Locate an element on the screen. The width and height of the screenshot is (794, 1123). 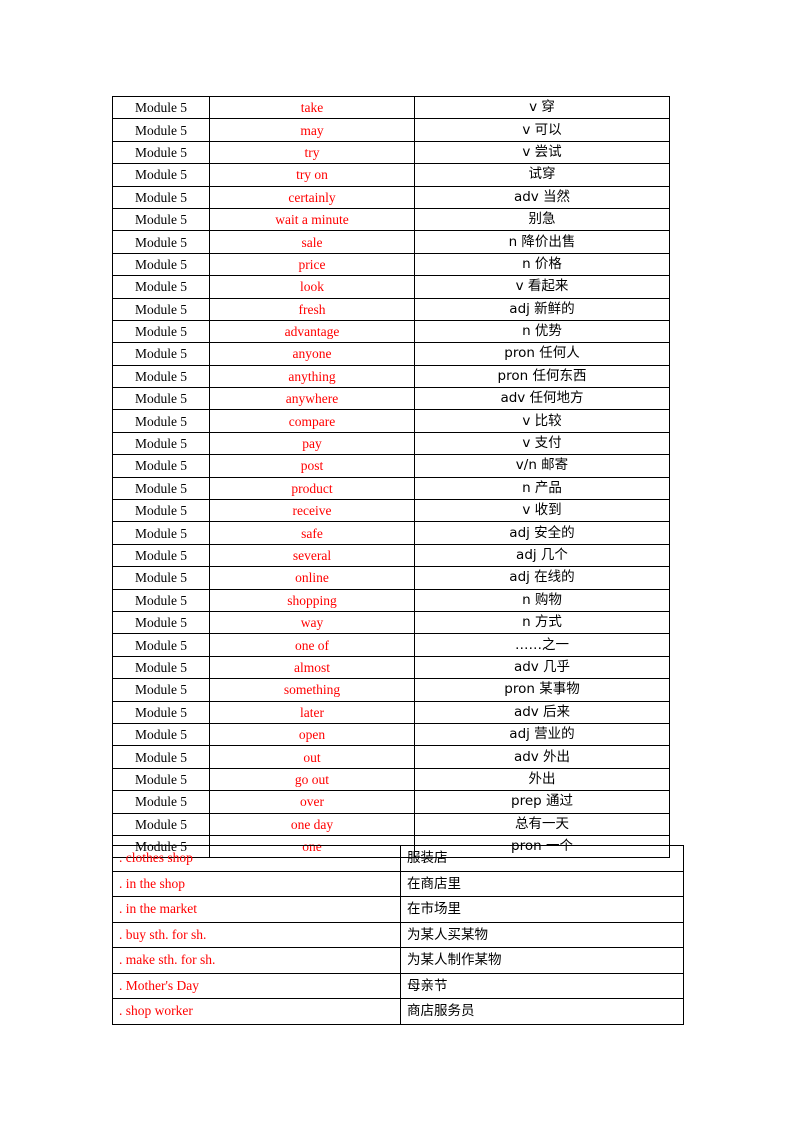
word-cell: compare is located at coordinates (312, 421).